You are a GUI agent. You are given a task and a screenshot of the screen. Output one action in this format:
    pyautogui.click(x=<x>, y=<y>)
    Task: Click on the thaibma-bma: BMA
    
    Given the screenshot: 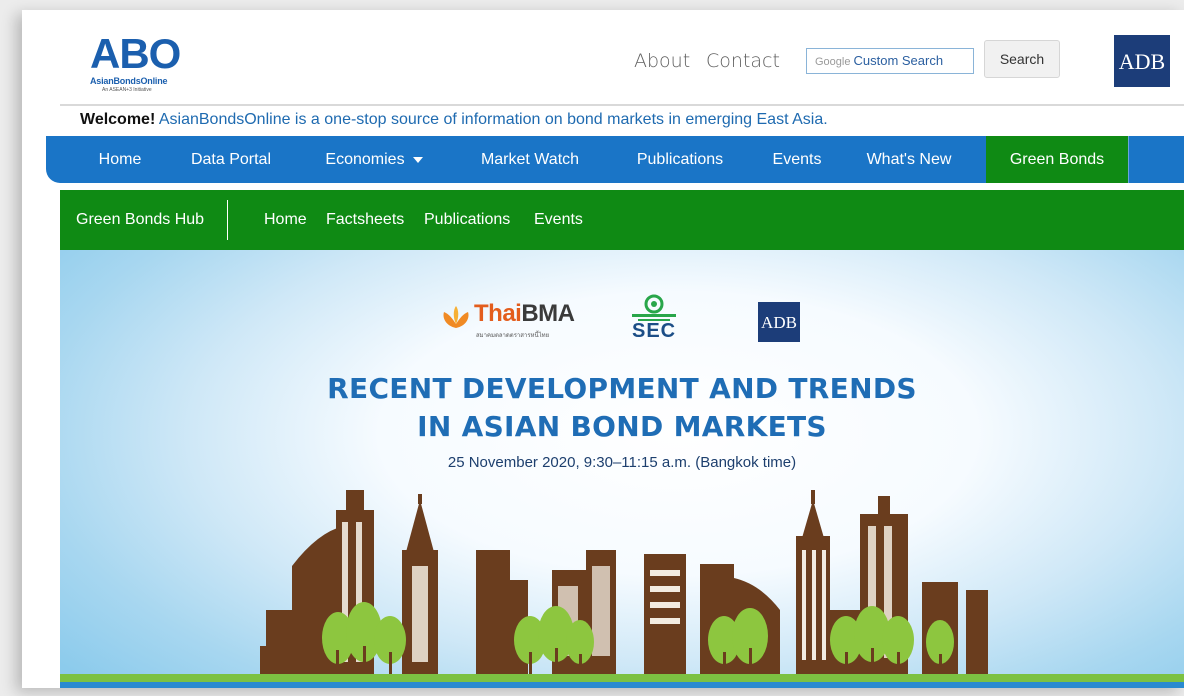 What is the action you would take?
    pyautogui.click(x=548, y=313)
    